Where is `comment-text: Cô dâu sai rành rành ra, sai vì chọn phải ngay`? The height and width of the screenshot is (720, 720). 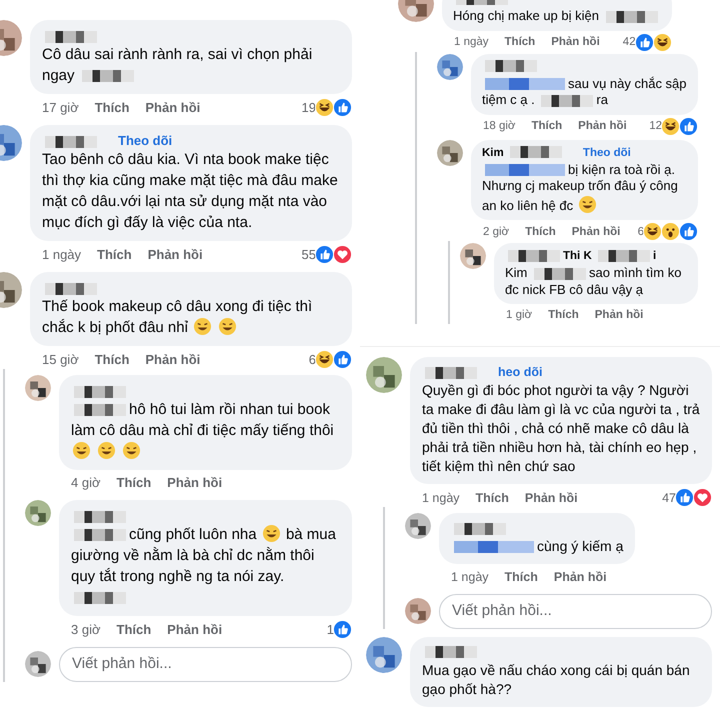 comment-text: Cô dâu sai rành rành ra, sai vì chọn phải ngay is located at coordinates (178, 65).